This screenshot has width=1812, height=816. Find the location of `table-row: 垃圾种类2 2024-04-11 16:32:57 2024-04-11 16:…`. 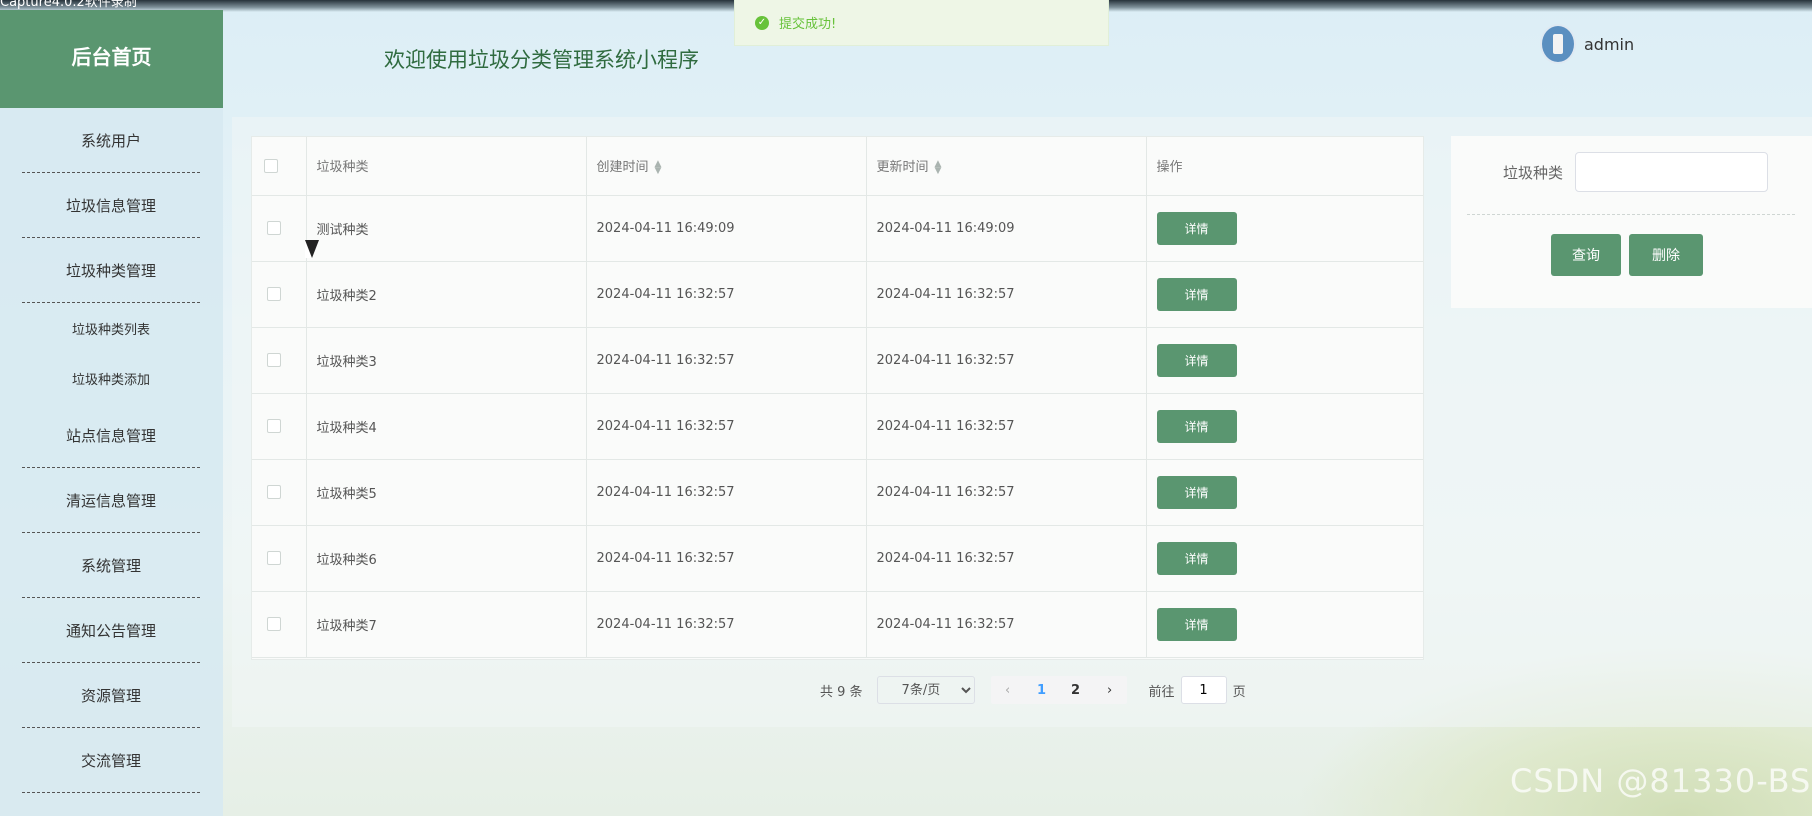

table-row: 垃圾种类2 2024-04-11 16:32:57 2024-04-11 16:… is located at coordinates (837, 294).